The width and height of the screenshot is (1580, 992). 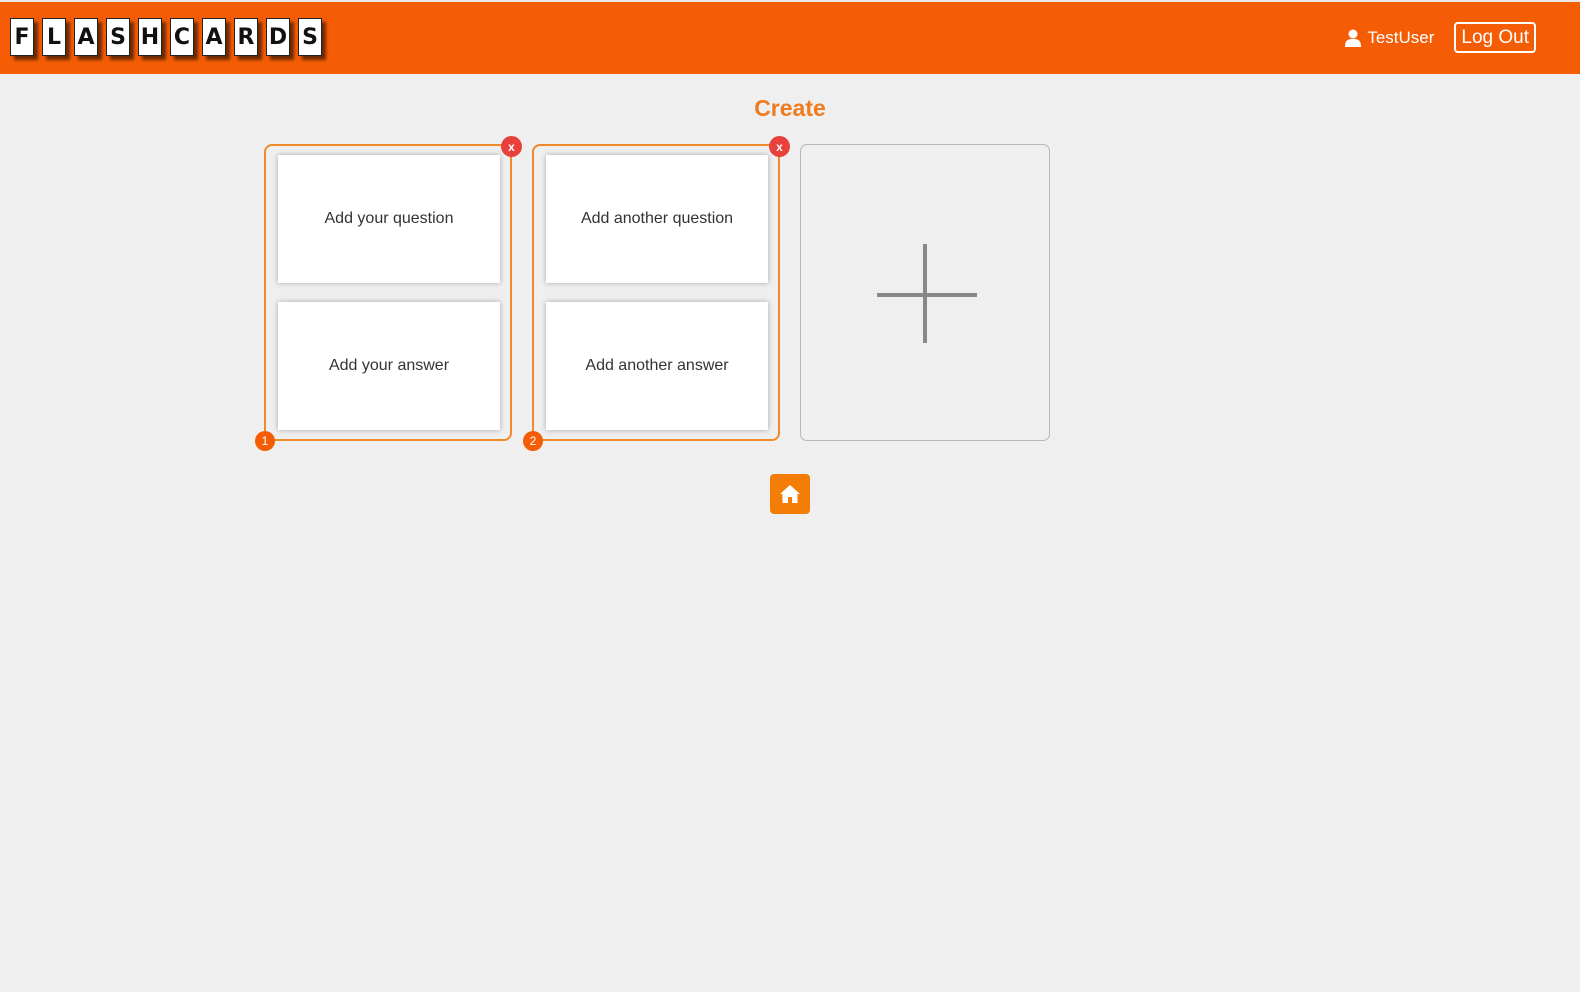 I want to click on home-button, so click(x=790, y=494).